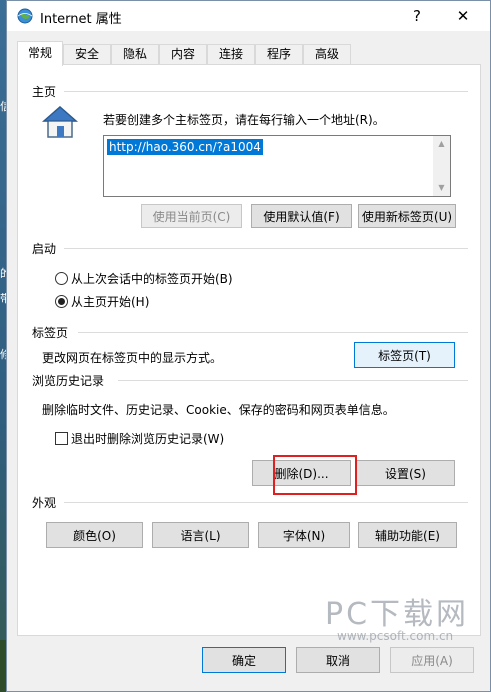 This screenshot has width=491, height=692. I want to click on tab-programs: 程序, so click(279, 54).